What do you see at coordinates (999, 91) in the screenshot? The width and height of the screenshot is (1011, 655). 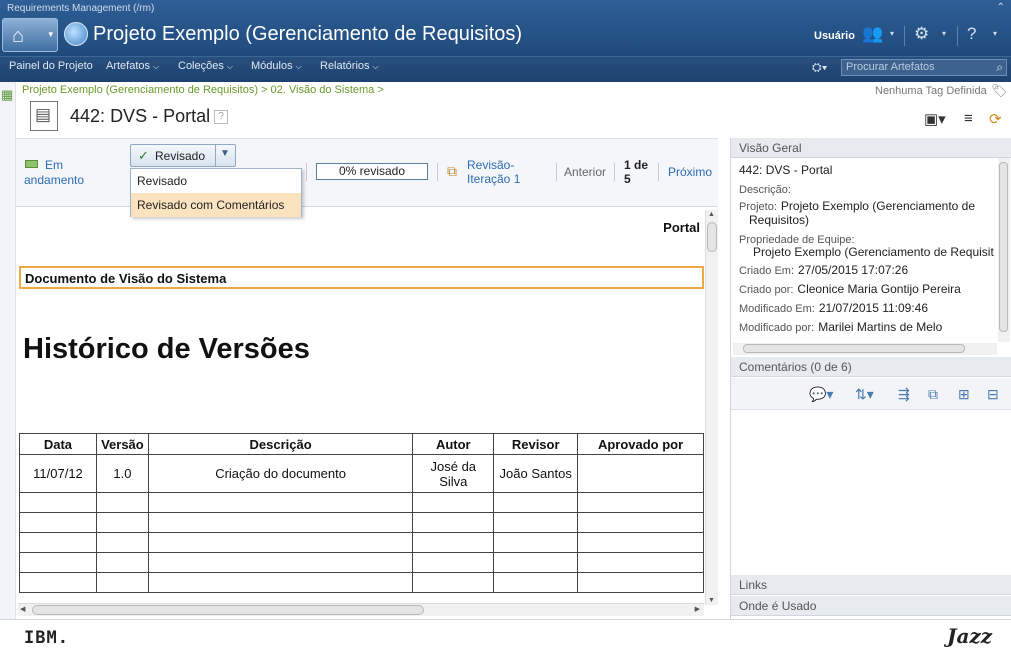 I see `tag-icon: 🏷` at bounding box center [999, 91].